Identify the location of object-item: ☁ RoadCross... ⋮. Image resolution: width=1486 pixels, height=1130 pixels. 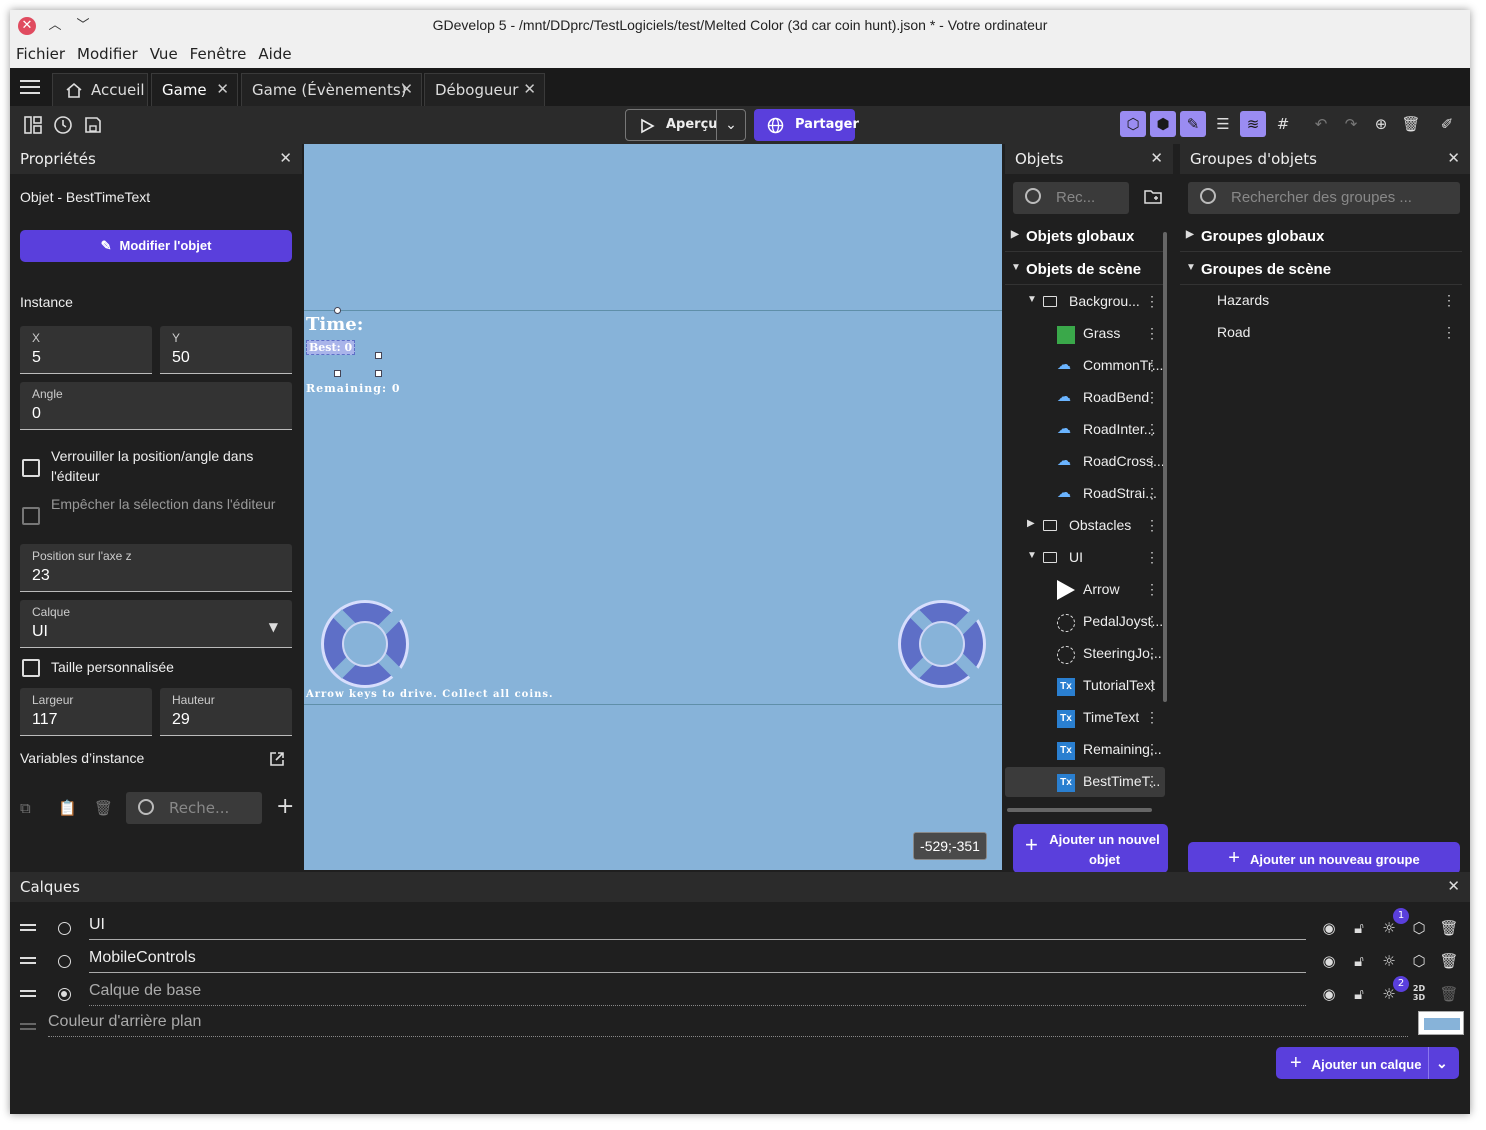
(1085, 462).